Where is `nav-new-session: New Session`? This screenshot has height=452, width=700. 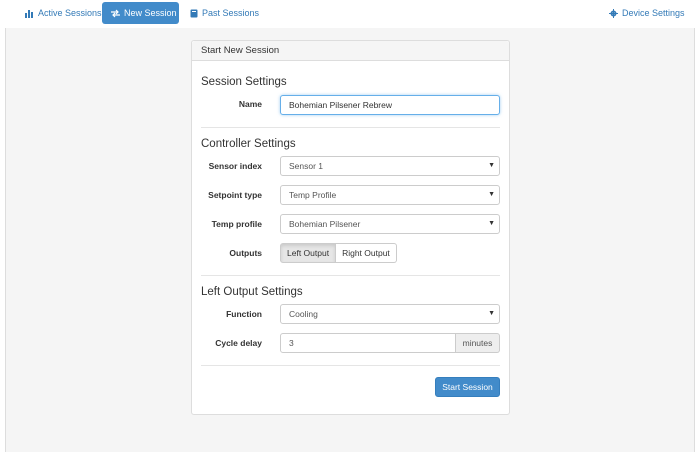 nav-new-session: New Session is located at coordinates (140, 13).